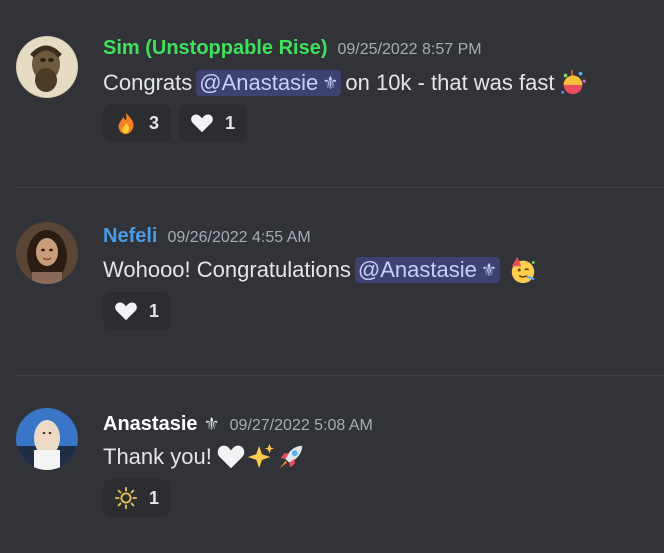 The width and height of the screenshot is (664, 553). I want to click on reaction-count: 3, so click(154, 122).